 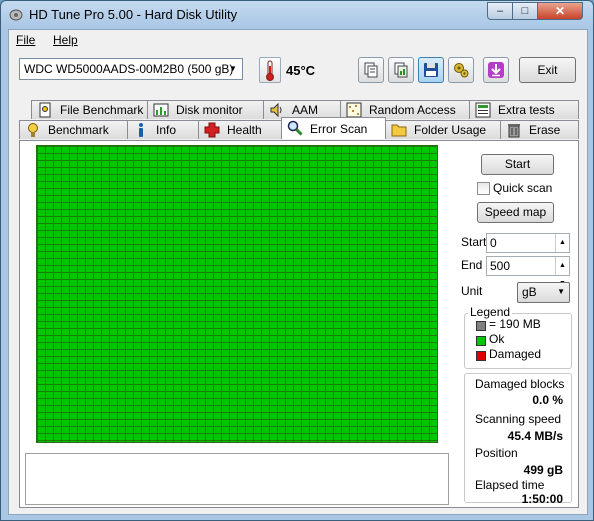 I want to click on copy-text-button, so click(x=371, y=70).